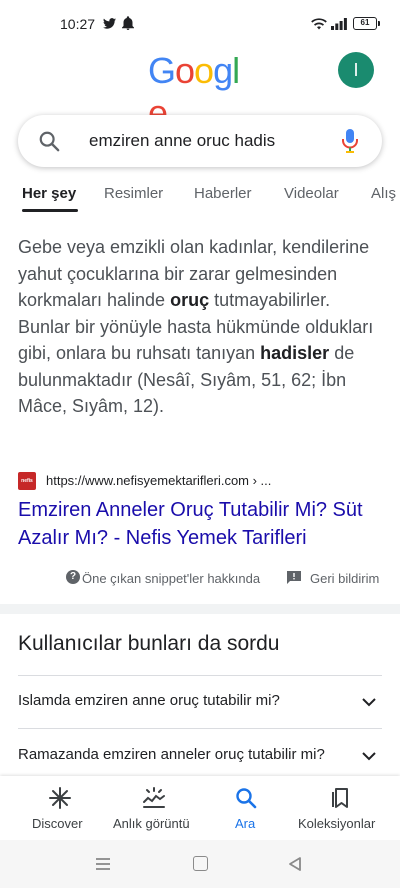 This screenshot has width=400, height=888. I want to click on twitter-icon, so click(109, 23).